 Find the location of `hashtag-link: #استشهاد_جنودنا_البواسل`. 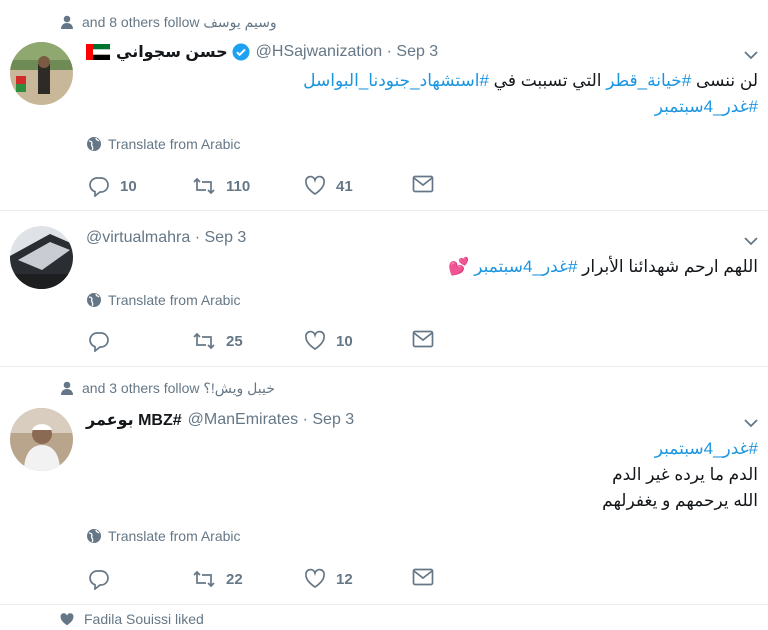

hashtag-link: #استشهاد_جنودنا_البواسل is located at coordinates (396, 80).